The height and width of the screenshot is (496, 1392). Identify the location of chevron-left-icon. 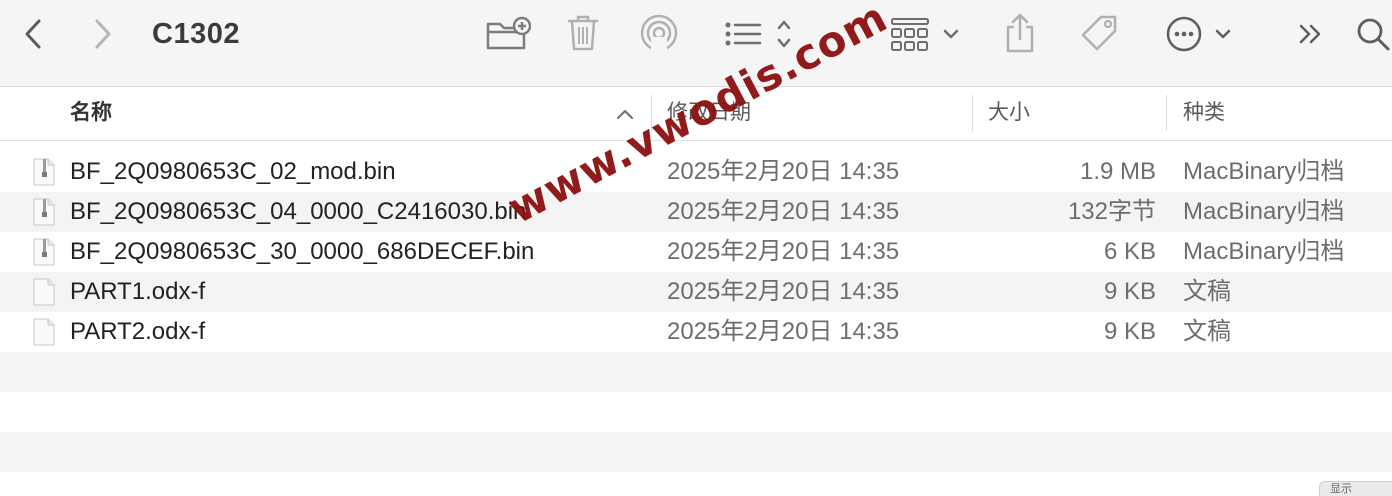
(33, 34).